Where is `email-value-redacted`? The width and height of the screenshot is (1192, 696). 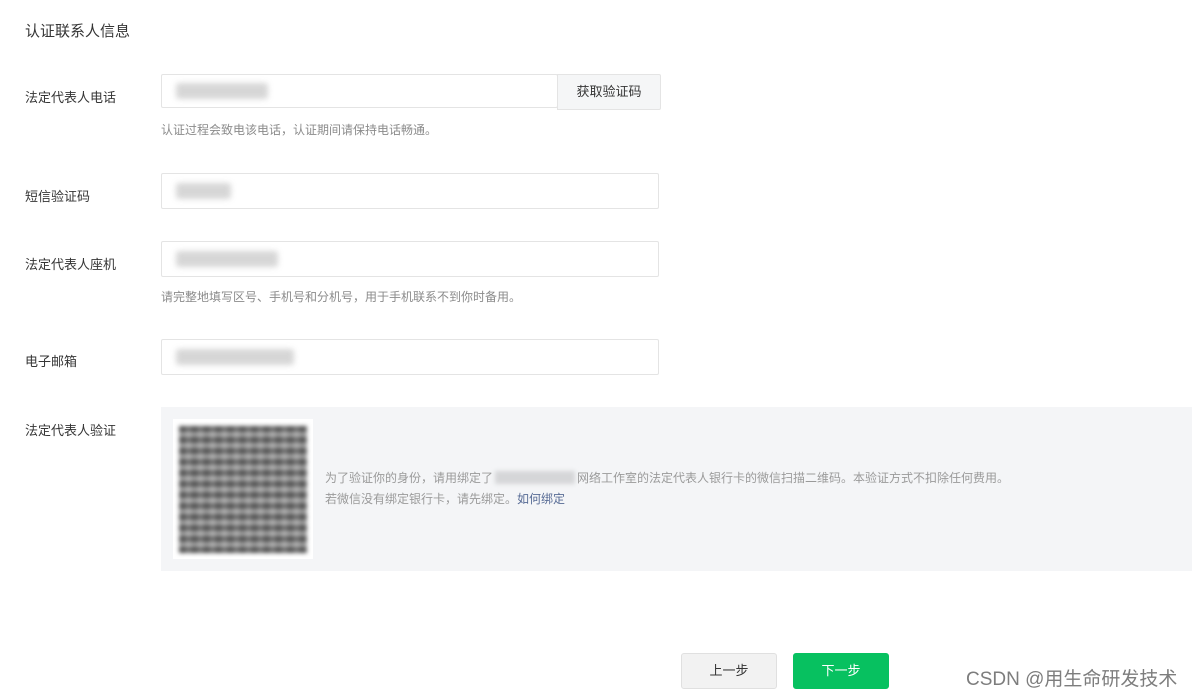 email-value-redacted is located at coordinates (235, 357).